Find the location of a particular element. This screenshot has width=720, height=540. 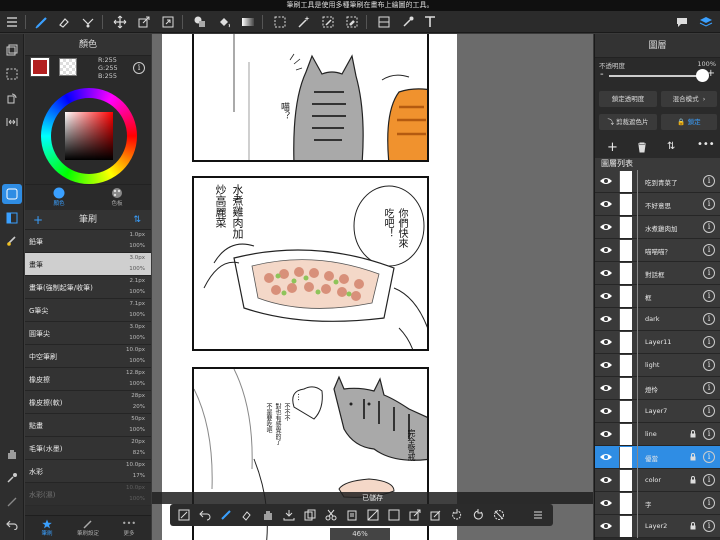

panel-toggle-icon is located at coordinates (12, 218).